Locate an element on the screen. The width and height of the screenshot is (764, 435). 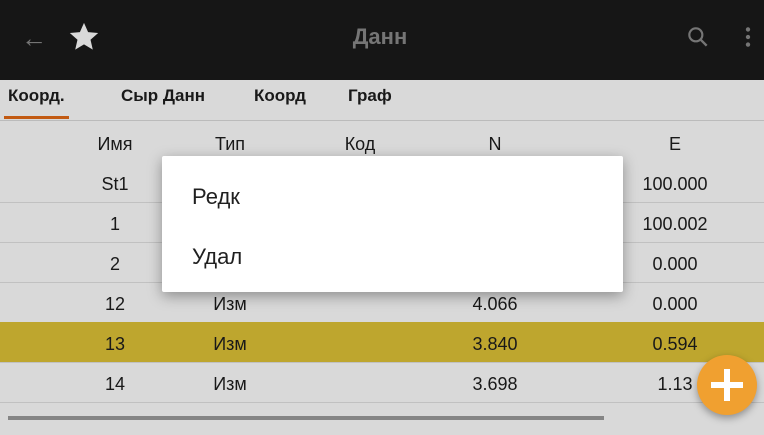
plus-icon is located at coordinates (727, 385).